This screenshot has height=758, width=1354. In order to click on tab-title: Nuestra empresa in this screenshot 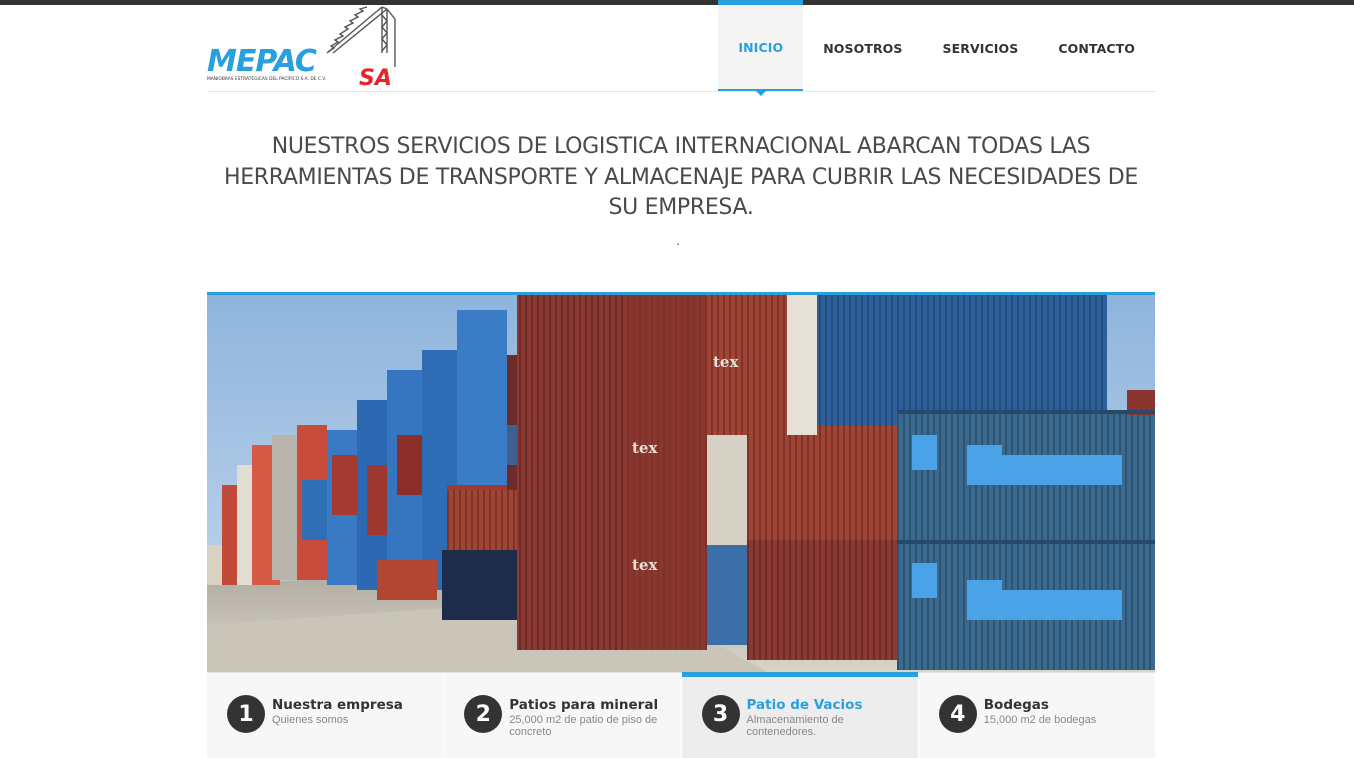, I will do `click(337, 705)`.